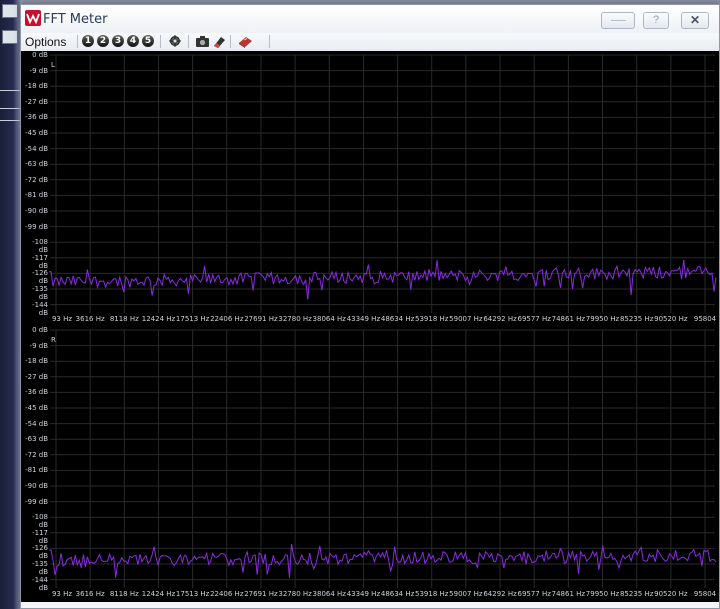 This screenshot has height=609, width=720. What do you see at coordinates (40, 246) in the screenshot?
I see `db-tick-label: -108 dB` at bounding box center [40, 246].